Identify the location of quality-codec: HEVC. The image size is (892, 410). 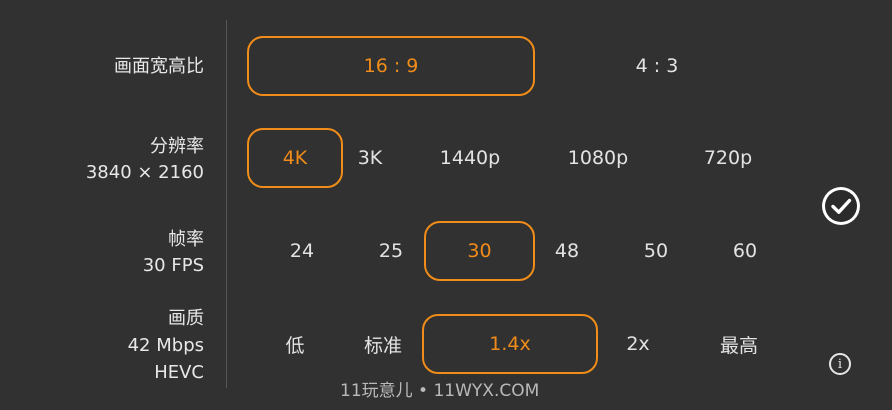
(179, 372).